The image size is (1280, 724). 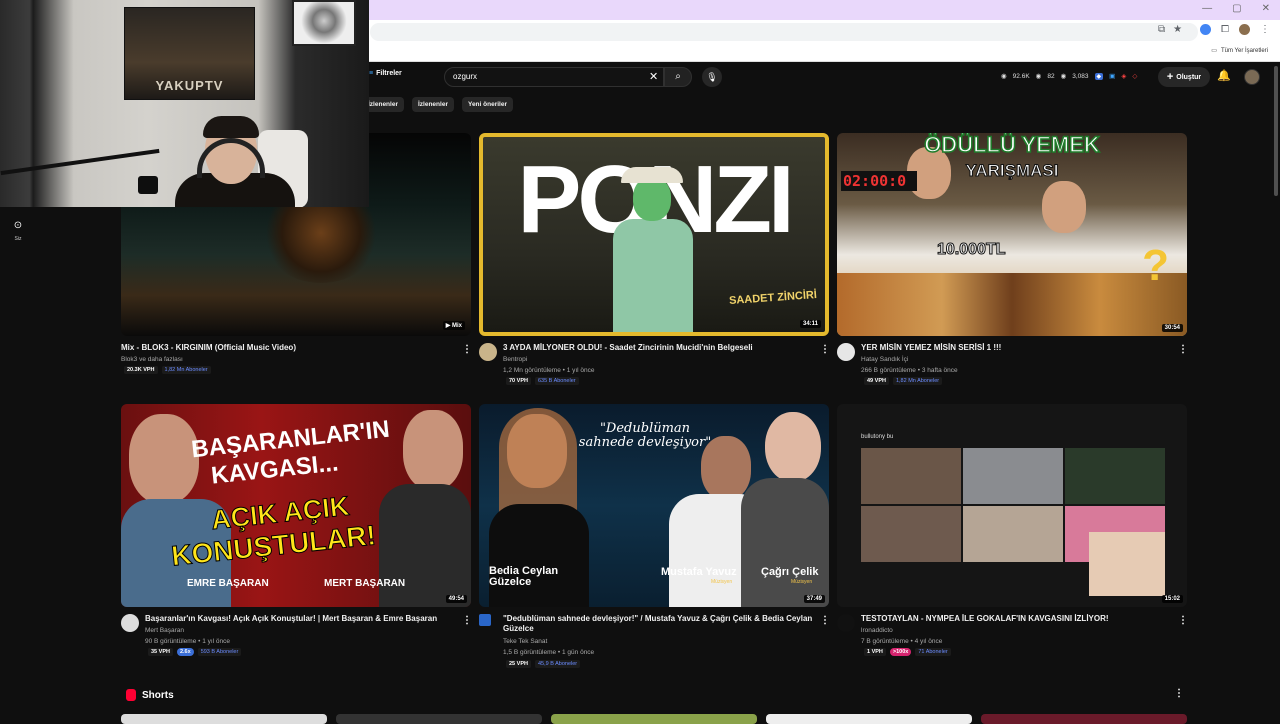 What do you see at coordinates (876, 381) in the screenshot?
I see `vph-badge: 49 VPH` at bounding box center [876, 381].